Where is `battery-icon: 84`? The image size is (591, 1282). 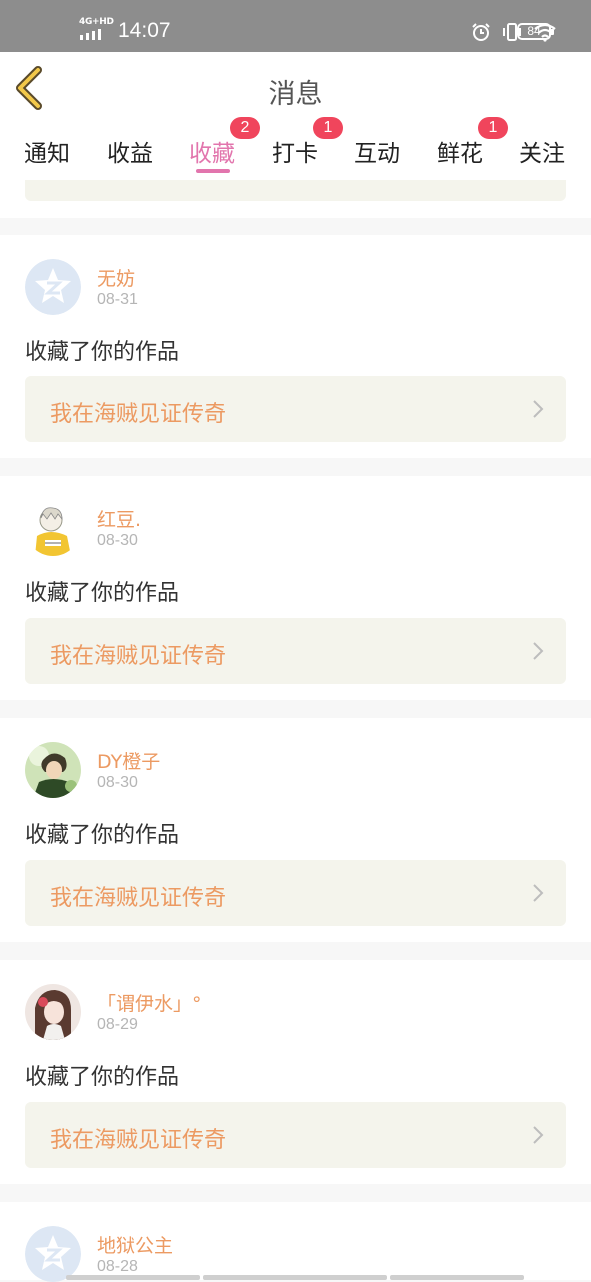 battery-icon: 84 is located at coordinates (535, 31).